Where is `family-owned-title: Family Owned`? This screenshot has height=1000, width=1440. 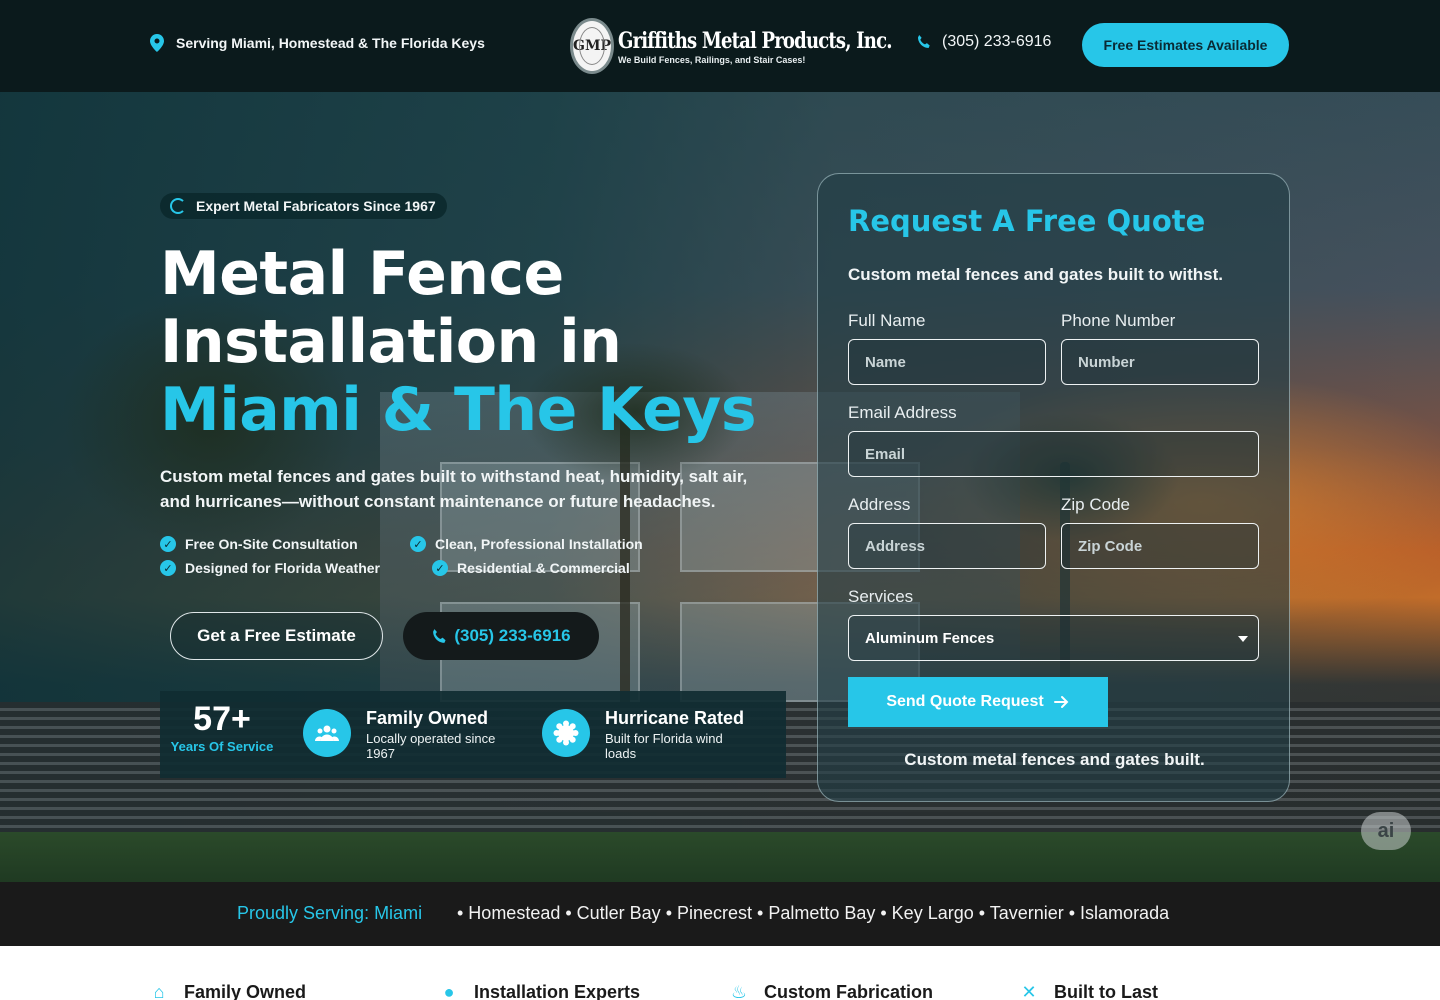 family-owned-title: Family Owned is located at coordinates (427, 718).